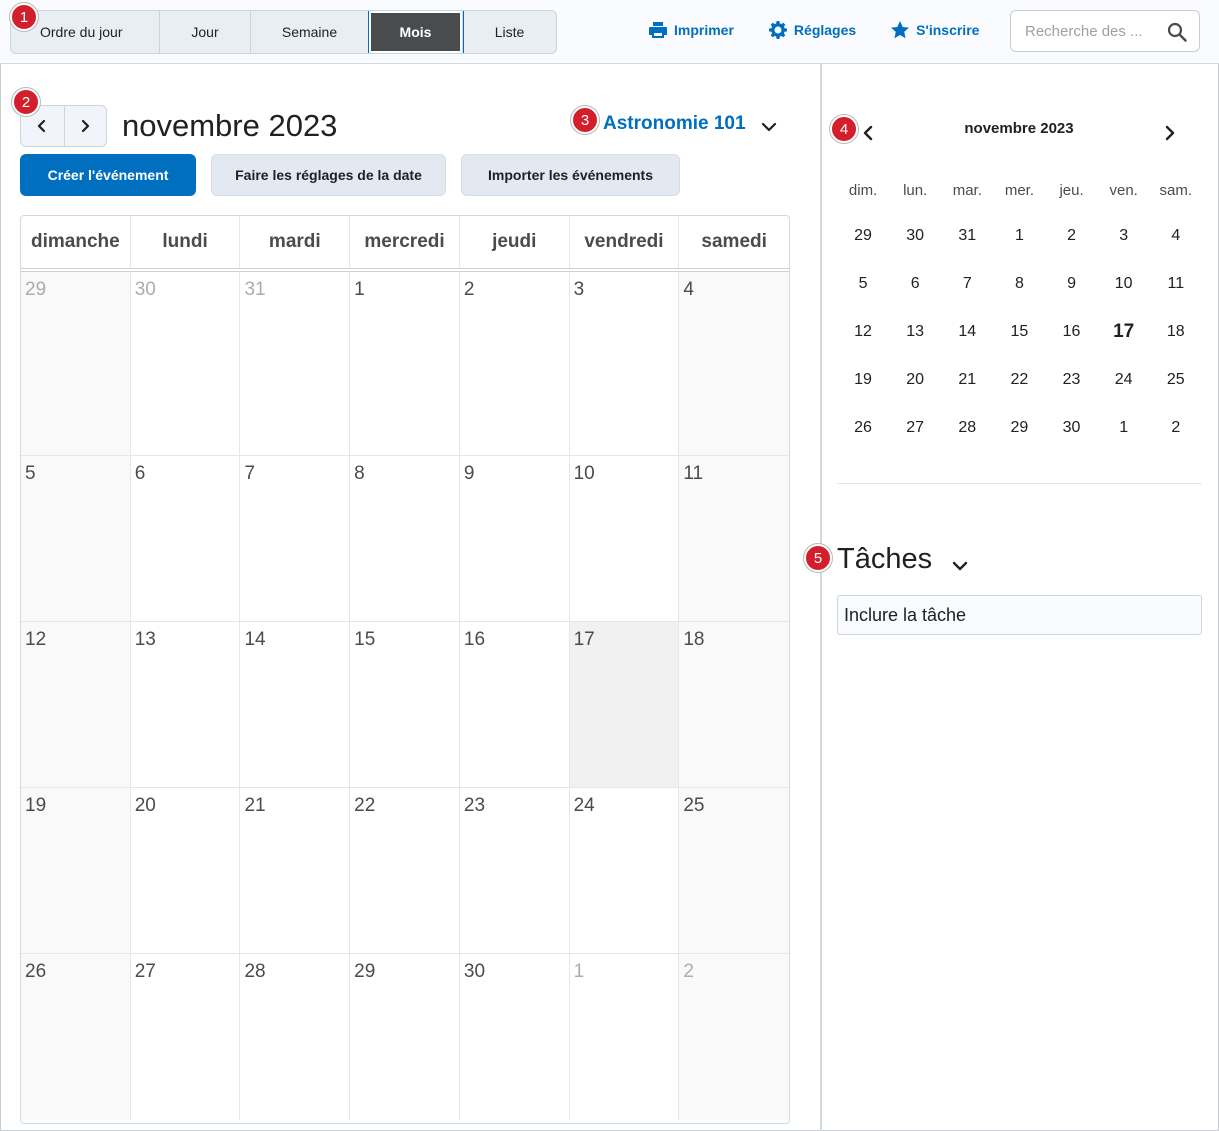 The width and height of the screenshot is (1219, 1131). I want to click on day-cell: 5, so click(76, 538).